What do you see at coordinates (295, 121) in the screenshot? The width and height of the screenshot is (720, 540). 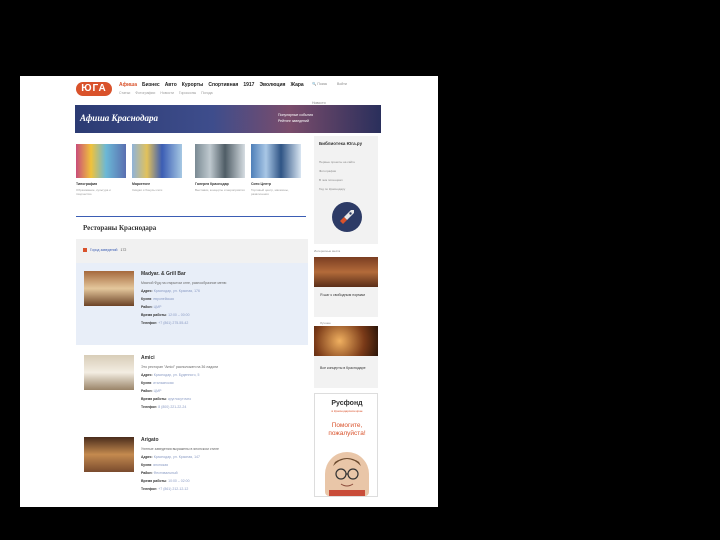 I see `banner-link: Рейтинг заведений` at bounding box center [295, 121].